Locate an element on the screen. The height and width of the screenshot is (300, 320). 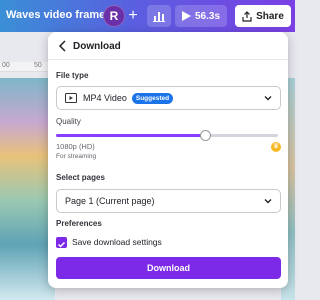
insights-button is located at coordinates (159, 16).